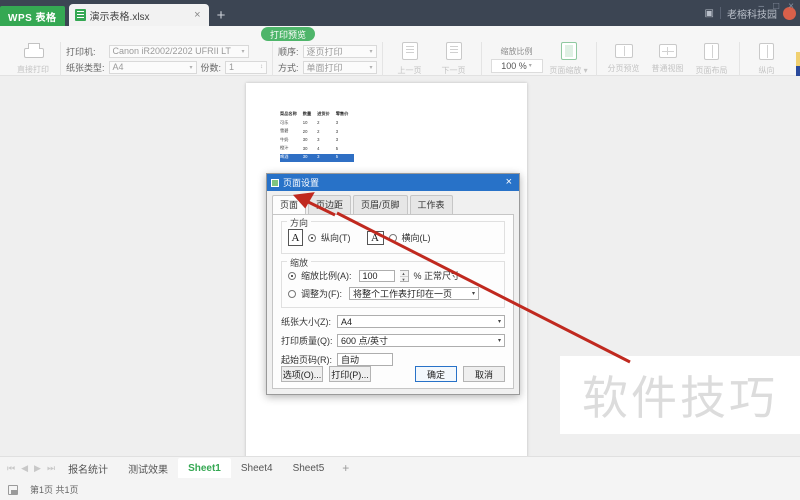 This screenshot has height=500, width=800. Describe the element at coordinates (776, 6) in the screenshot. I see `maximize-icon: □` at that location.